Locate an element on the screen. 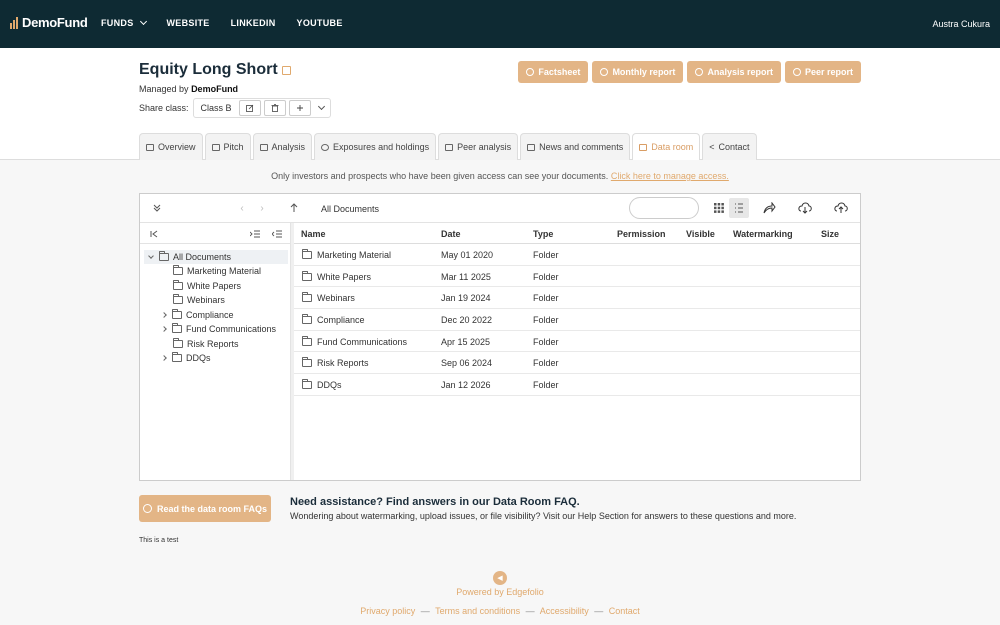 Image resolution: width=1000 pixels, height=625 pixels. tree-item: Compliance is located at coordinates (197, 315).